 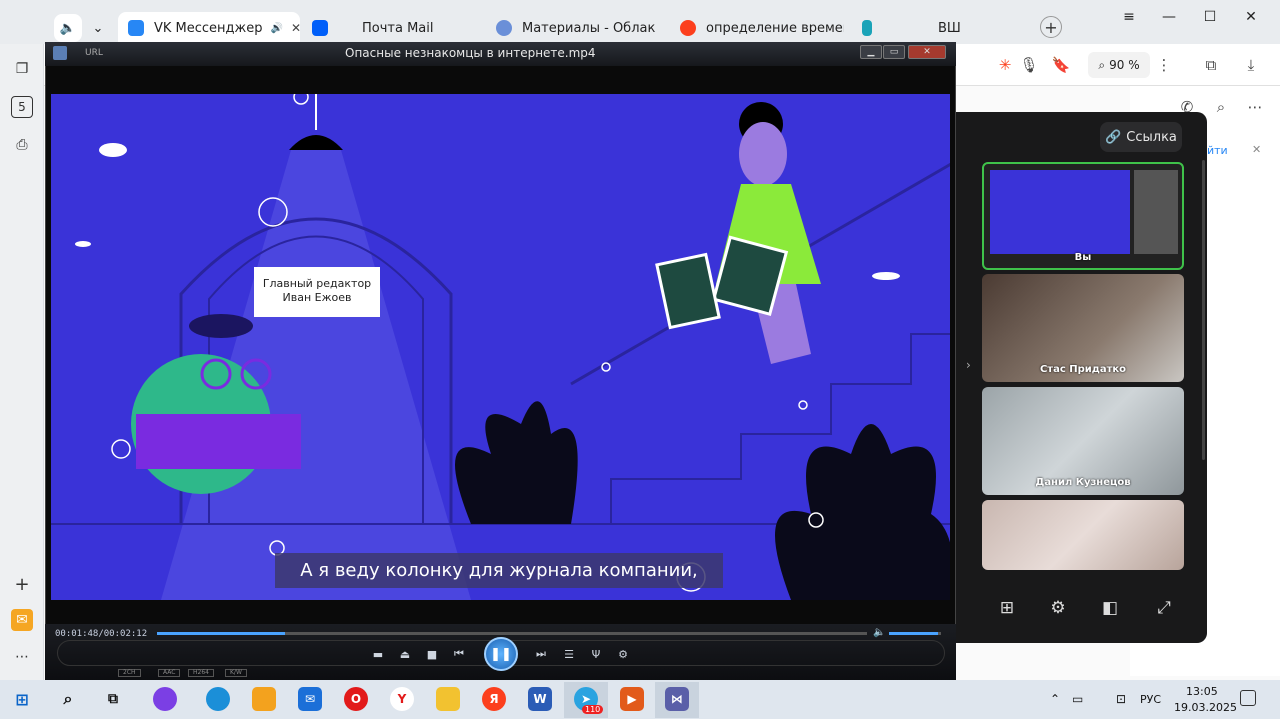 What do you see at coordinates (541, 654) in the screenshot?
I see `next-icon: ⏭` at bounding box center [541, 654].